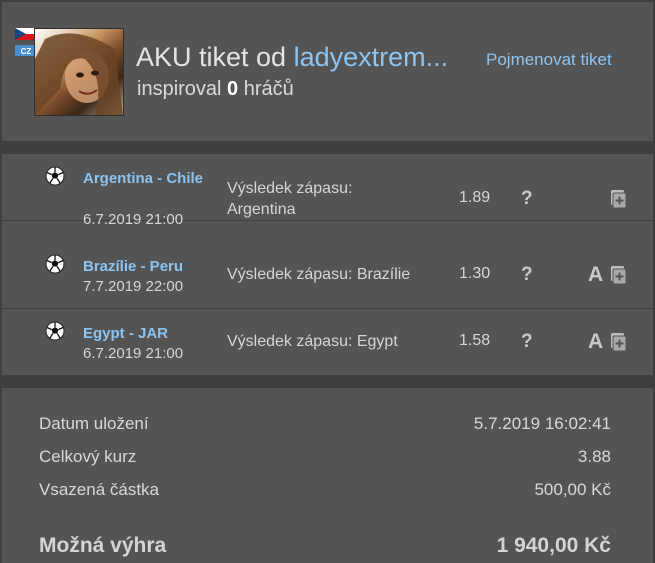  What do you see at coordinates (290, 199) in the screenshot?
I see `bet-description: Výsledek zápasu: Argentina` at bounding box center [290, 199].